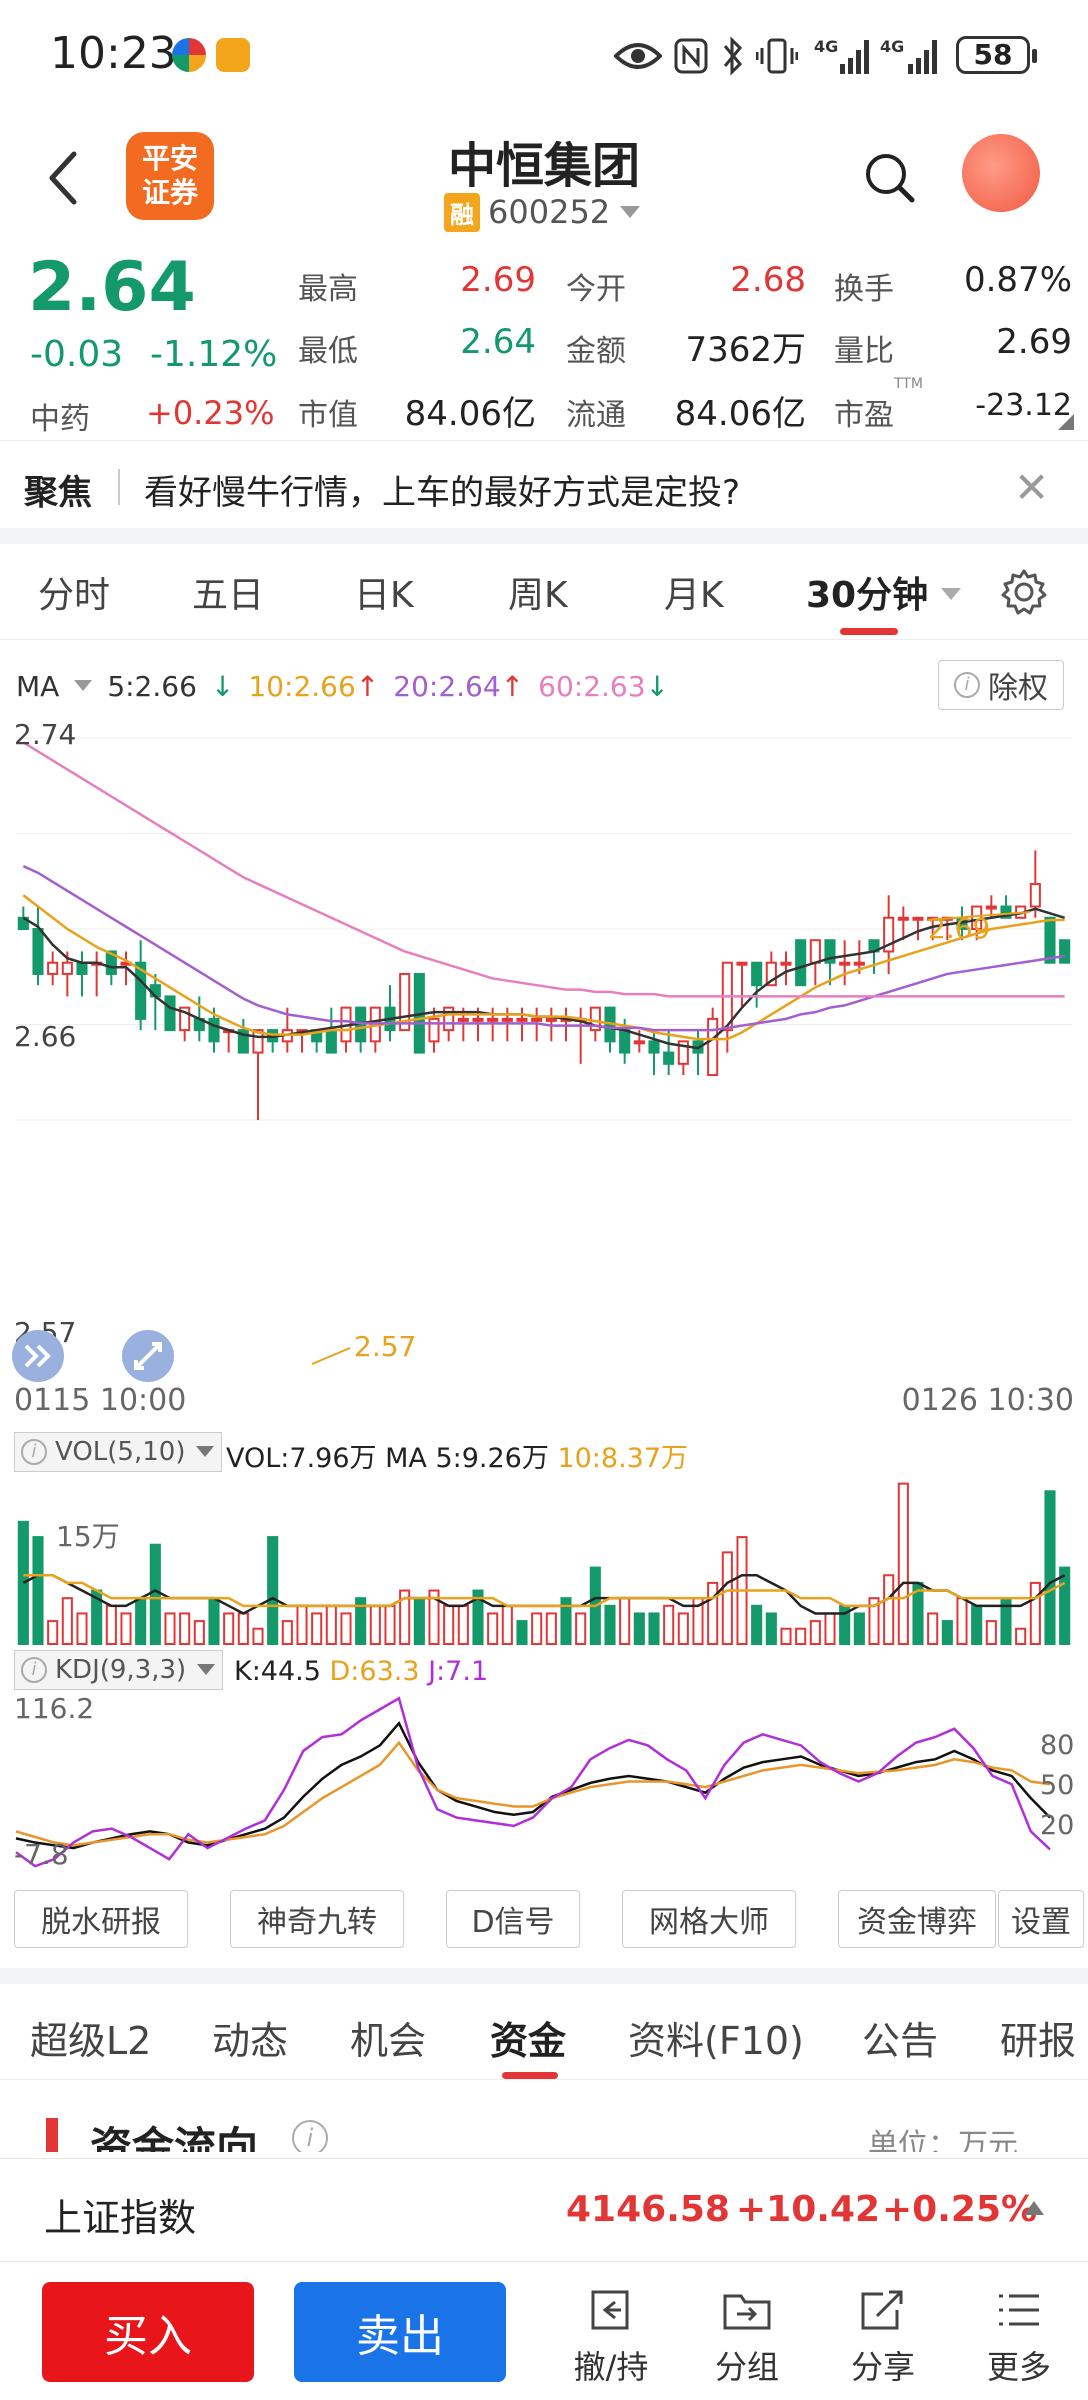 Image resolution: width=1088 pixels, height=2400 pixels. I want to click on kdj-d-value: D:63.3, so click(374, 1671).